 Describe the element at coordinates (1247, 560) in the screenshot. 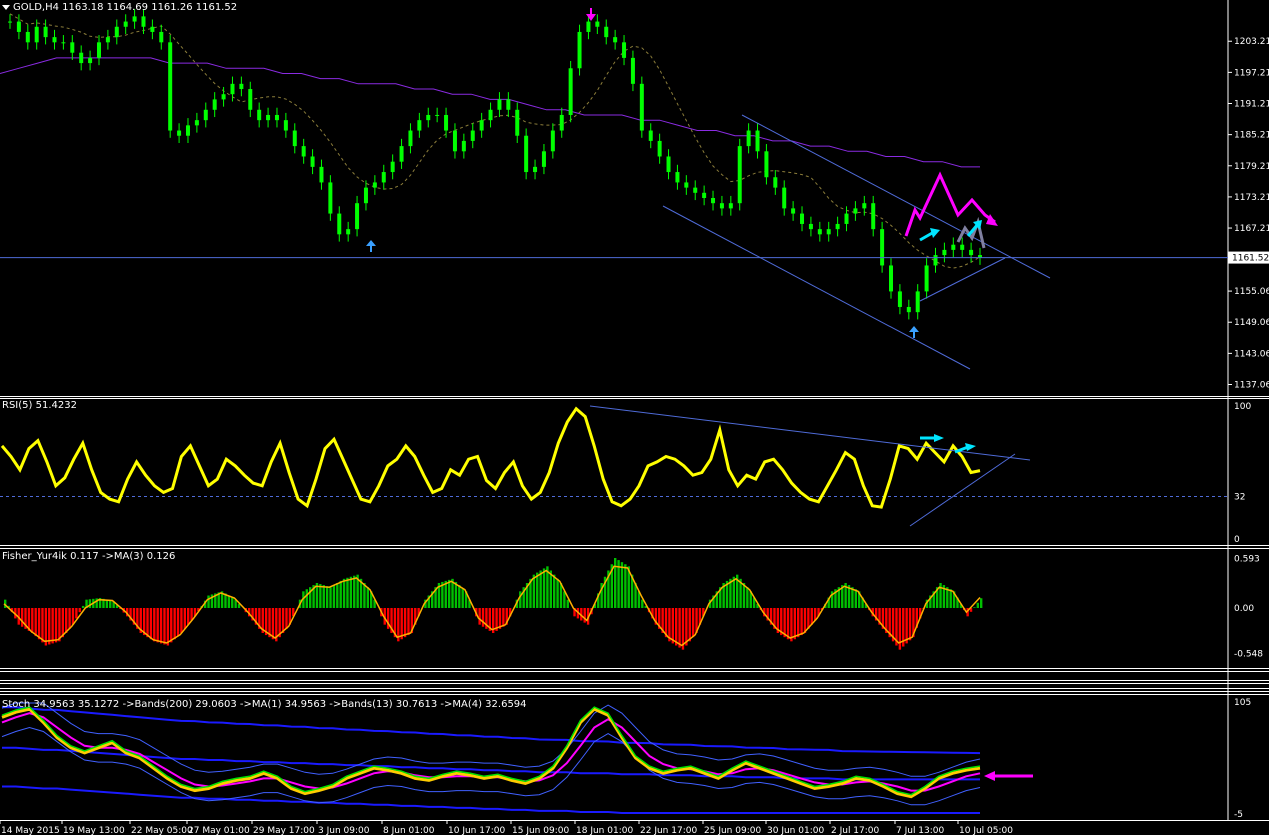

I see `fisher-tick-label: 0.593` at that location.